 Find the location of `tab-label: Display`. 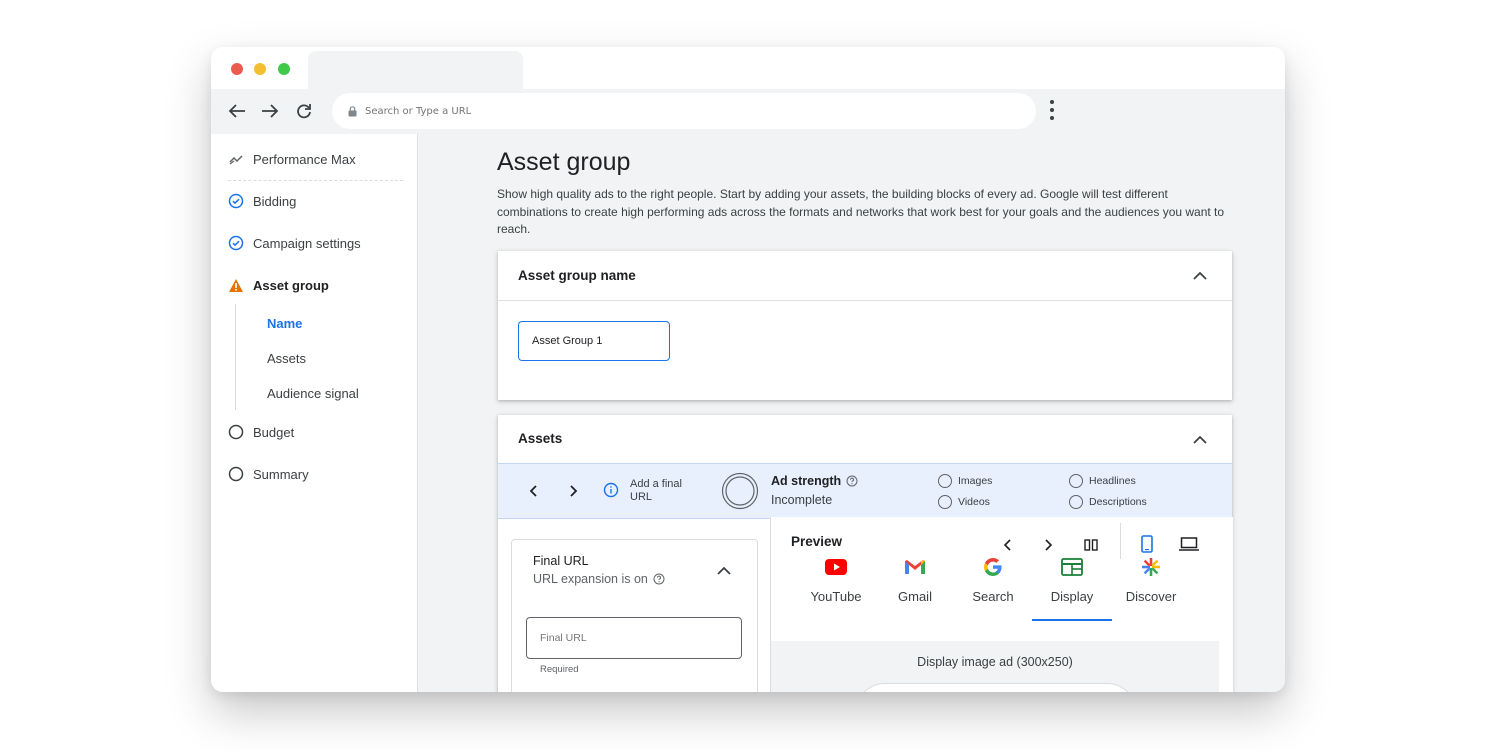

tab-label: Display is located at coordinates (1072, 596).